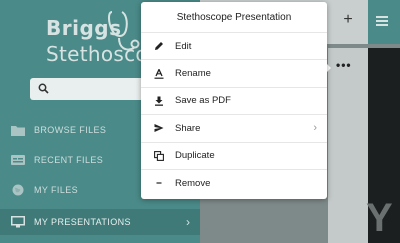 The height and width of the screenshot is (243, 400). I want to click on search-icon, so click(43, 88).